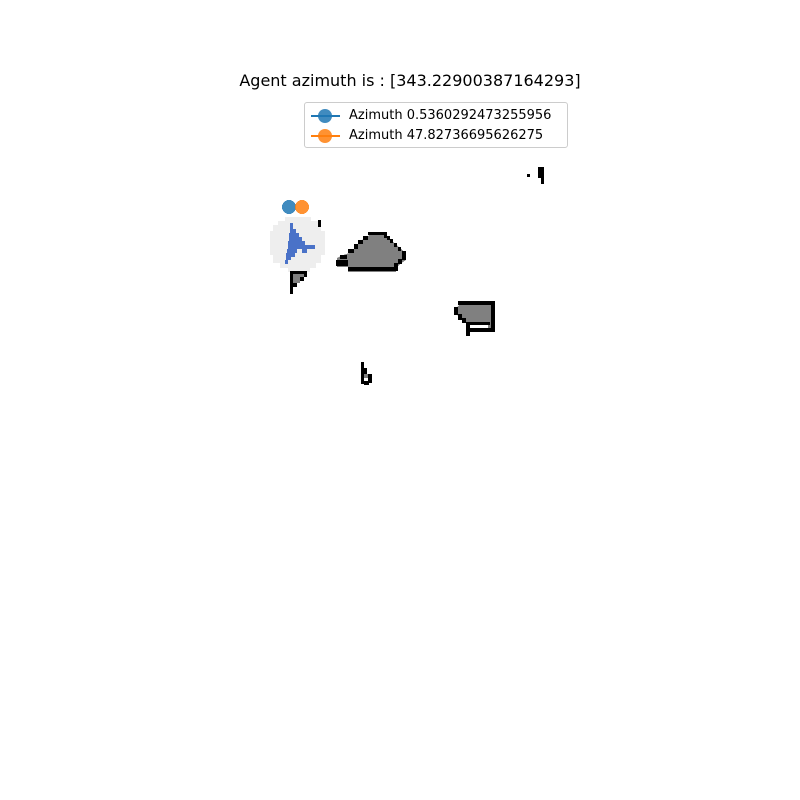  Describe the element at coordinates (371, 252) in the screenshot. I see `obstacle-large` at that location.